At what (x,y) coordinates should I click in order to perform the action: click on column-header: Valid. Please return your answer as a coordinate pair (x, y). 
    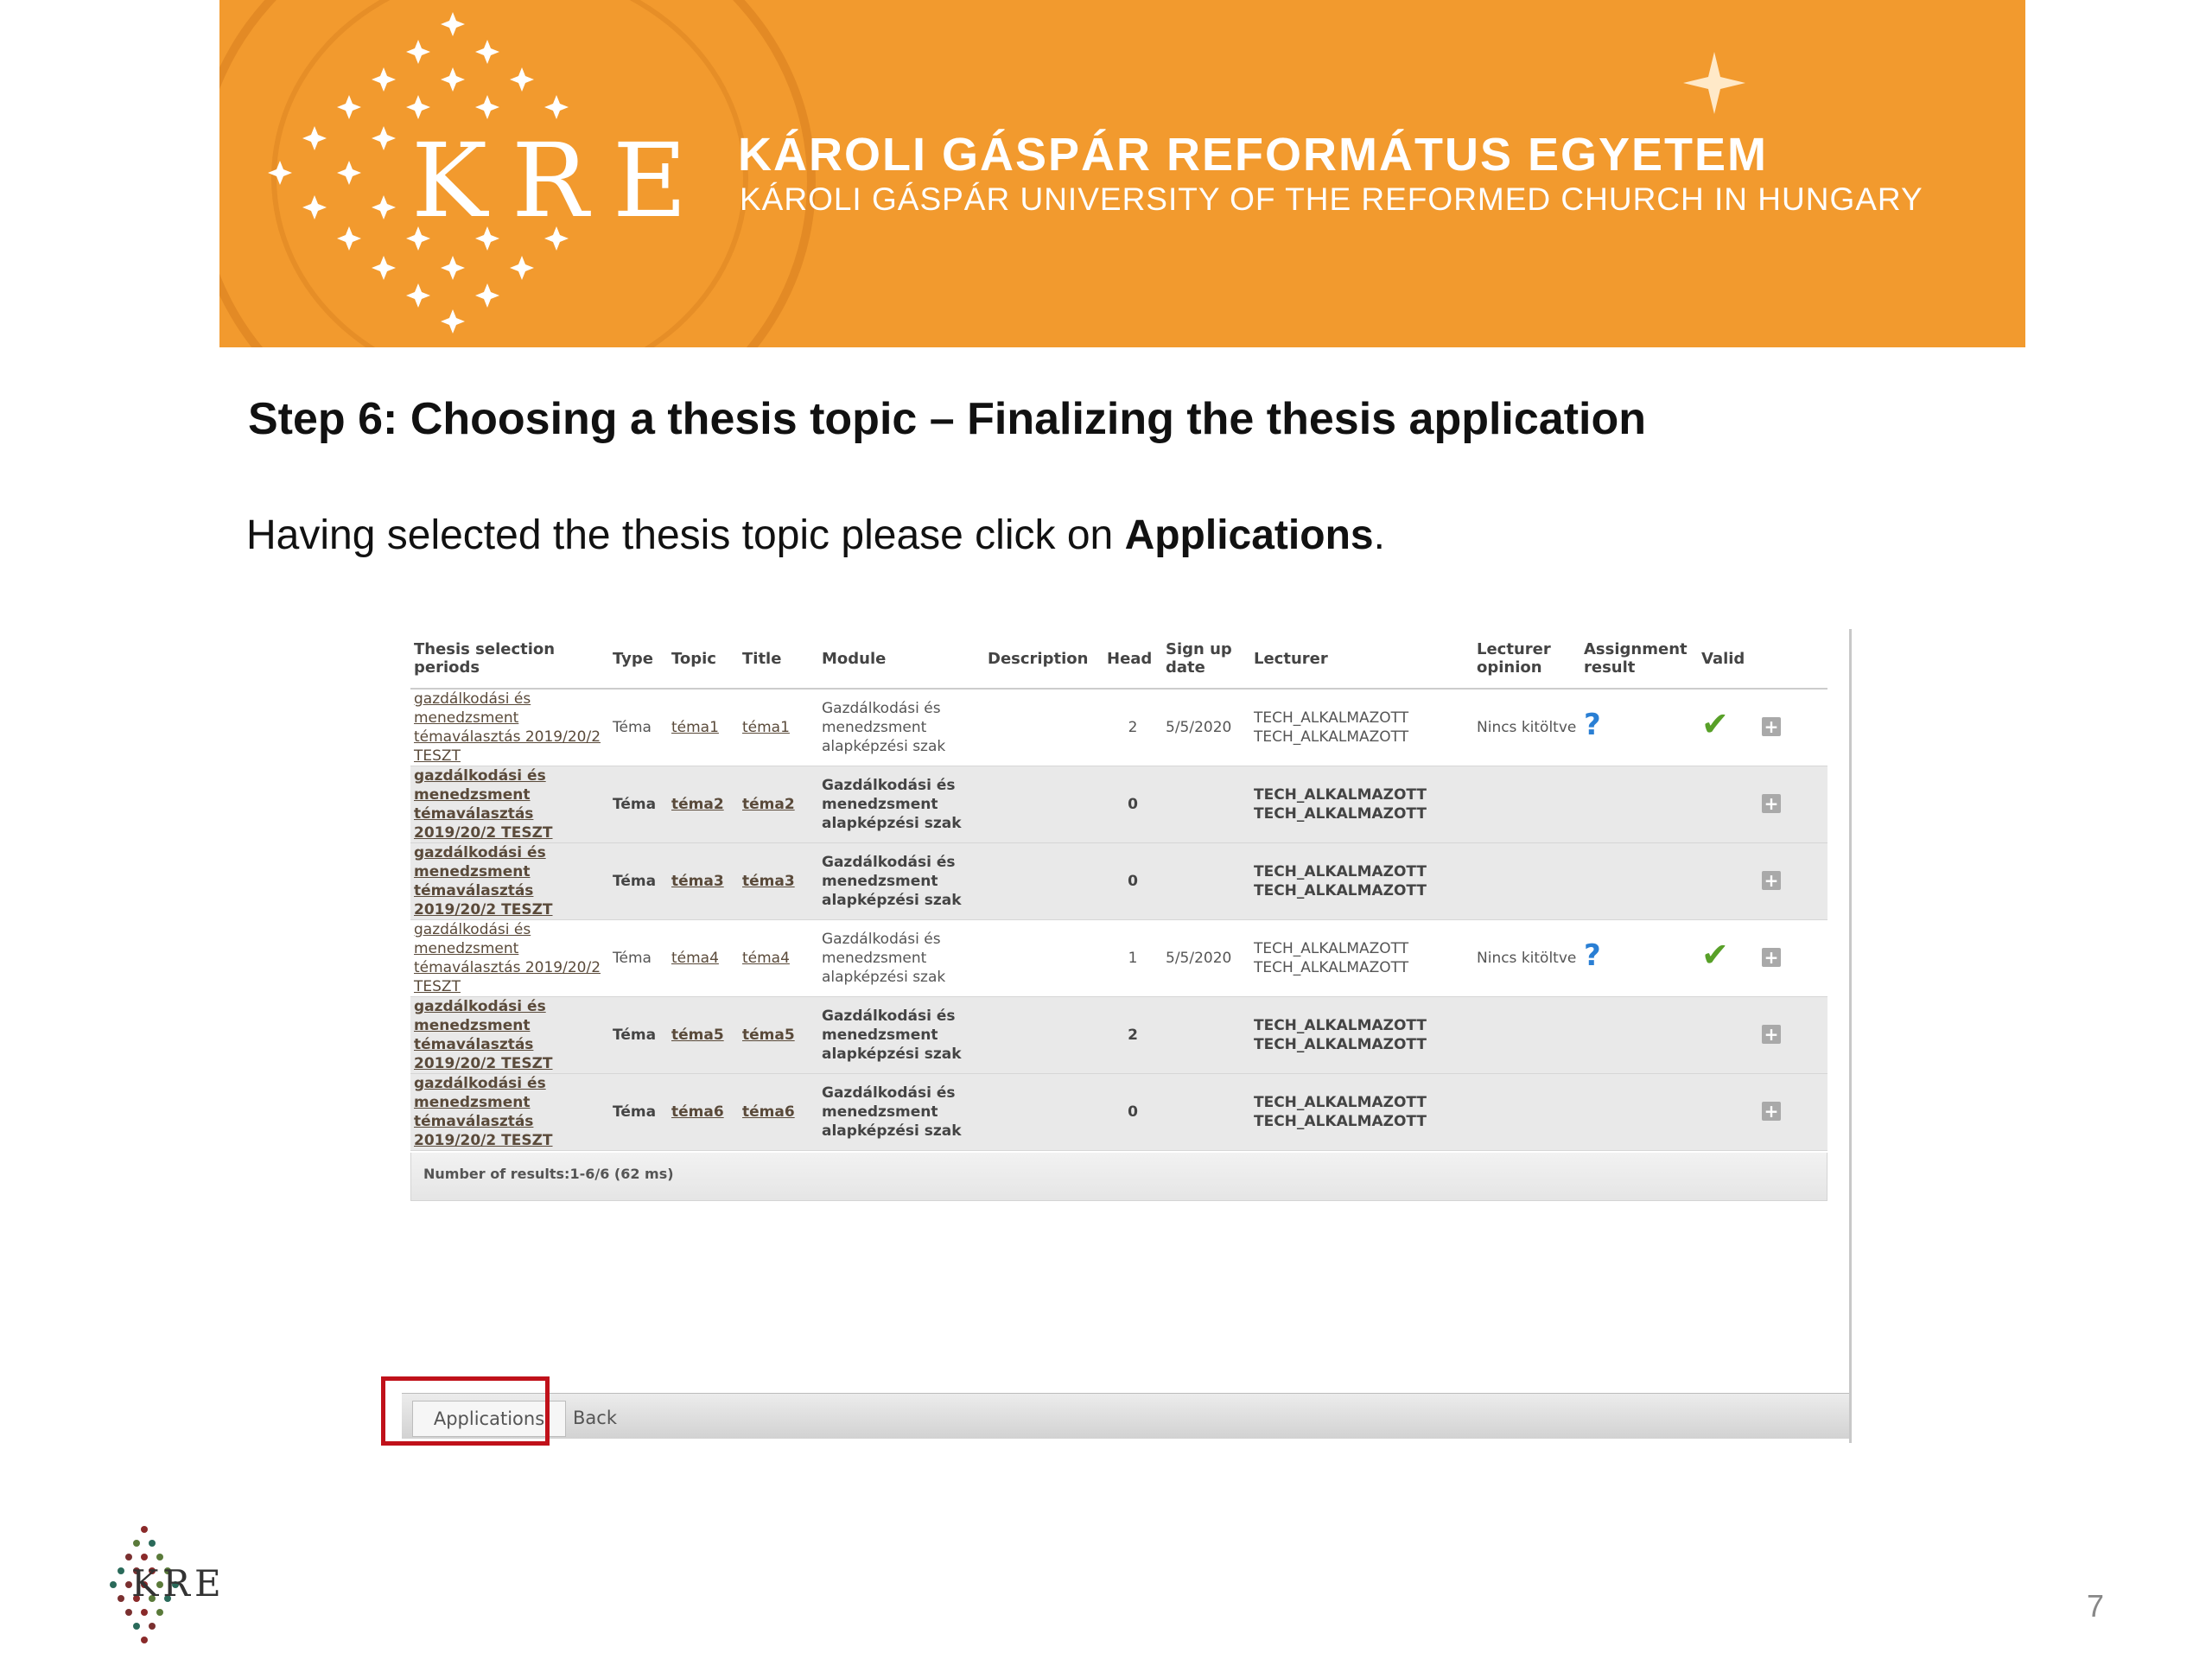
    Looking at the image, I should click on (1728, 659).